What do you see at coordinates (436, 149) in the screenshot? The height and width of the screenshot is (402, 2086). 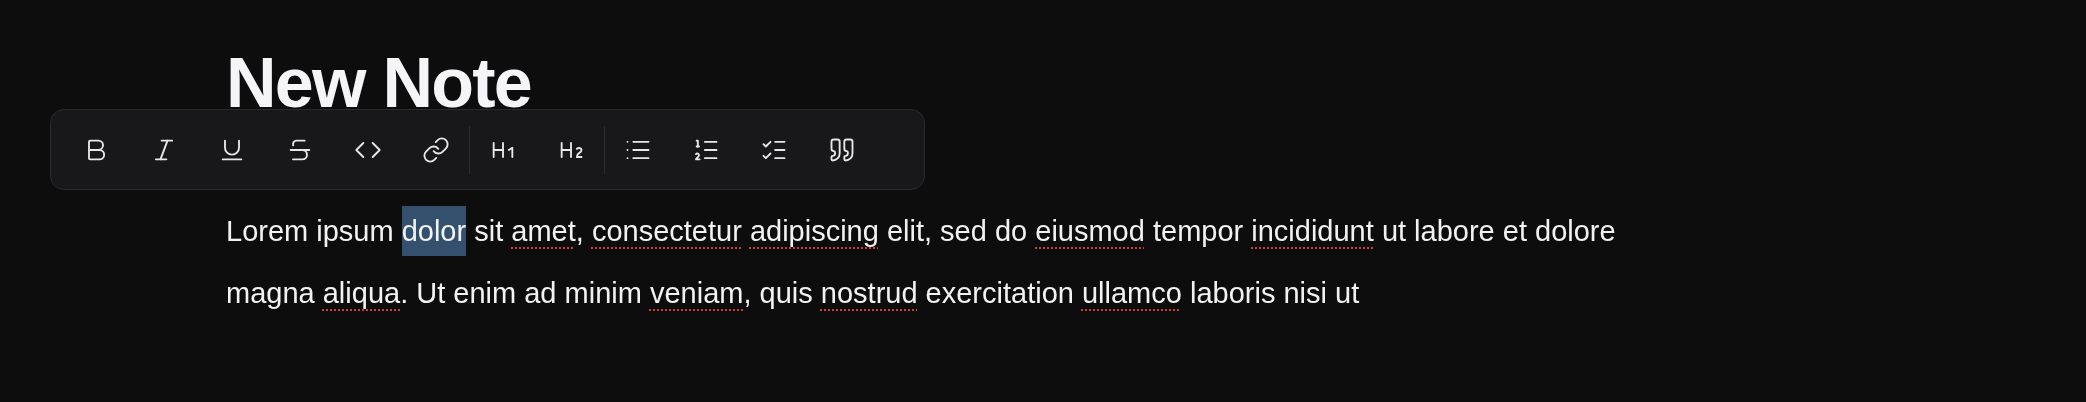 I see `link-icon` at bounding box center [436, 149].